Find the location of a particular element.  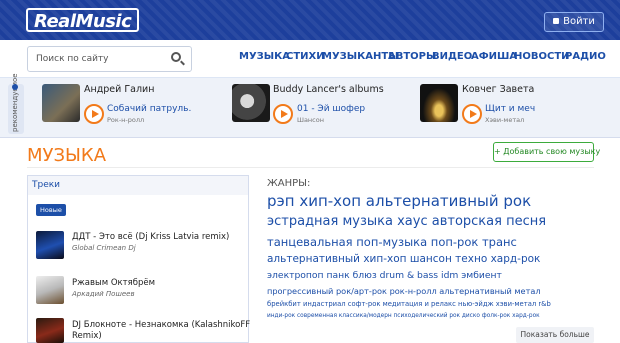

card-track-2: 01 - Эй шофер is located at coordinates (331, 109).